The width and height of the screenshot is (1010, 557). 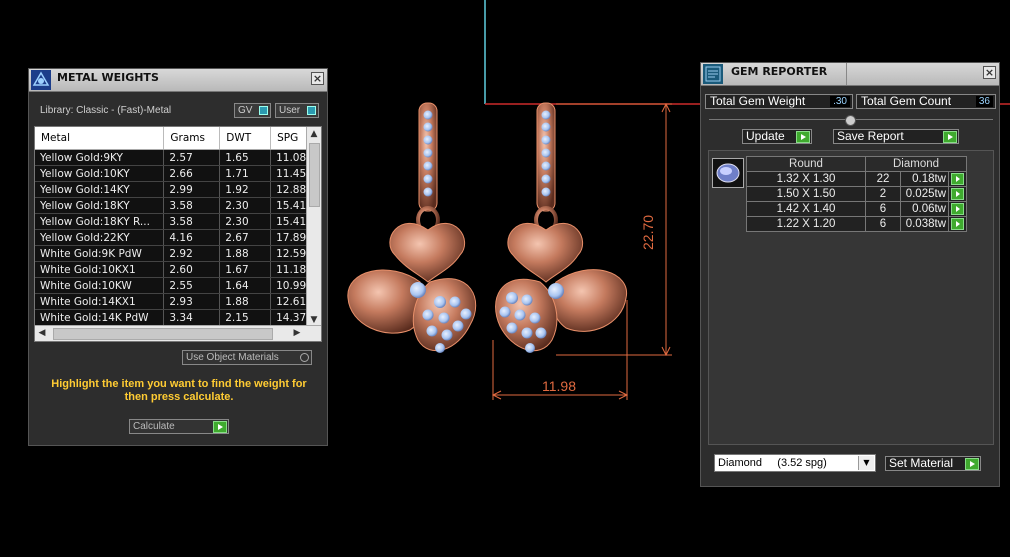 What do you see at coordinates (245, 173) in the screenshot?
I see `table-cell: 1.71` at bounding box center [245, 173].